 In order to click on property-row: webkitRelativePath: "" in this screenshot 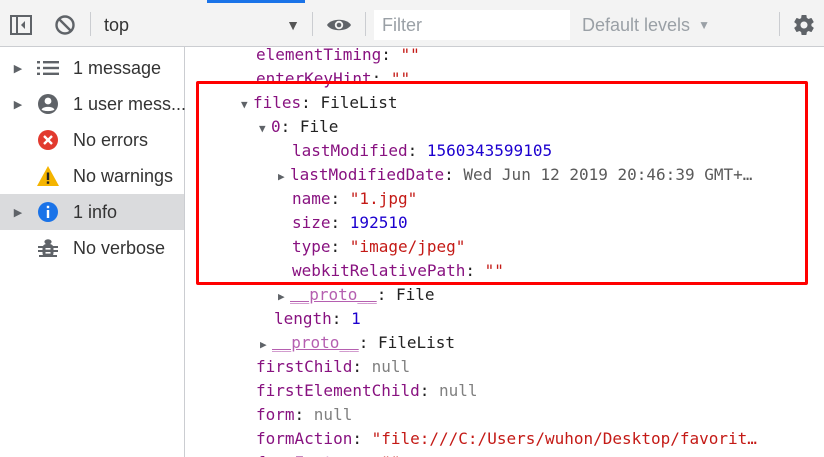, I will do `click(398, 271)`.